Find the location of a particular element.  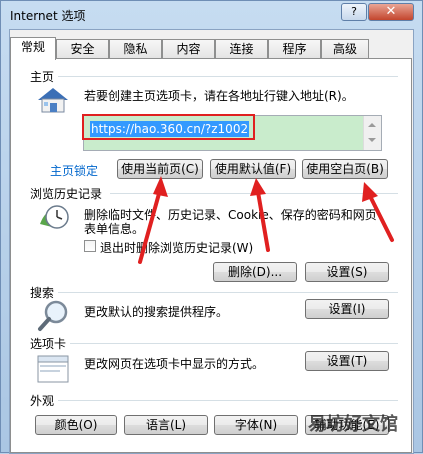

annotation-arrows is located at coordinates (266, 220).